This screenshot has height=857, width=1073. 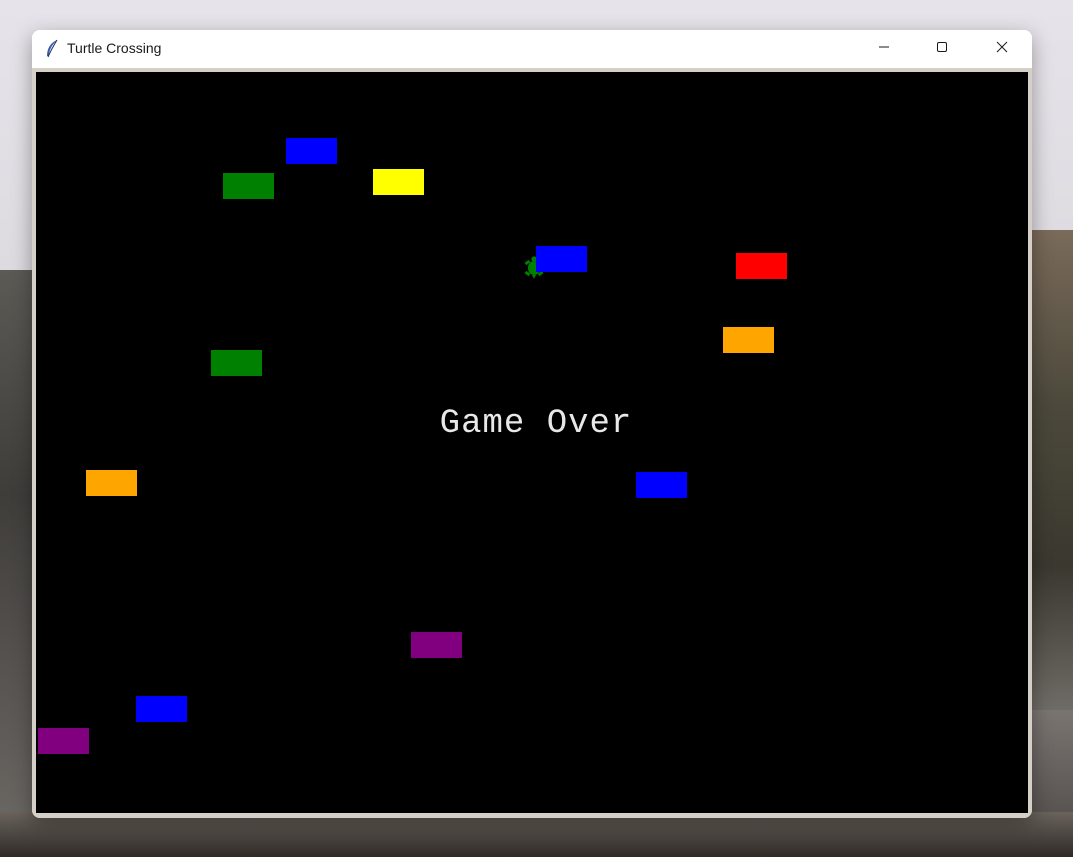 What do you see at coordinates (536, 424) in the screenshot?
I see `game-over-text: Game Over` at bounding box center [536, 424].